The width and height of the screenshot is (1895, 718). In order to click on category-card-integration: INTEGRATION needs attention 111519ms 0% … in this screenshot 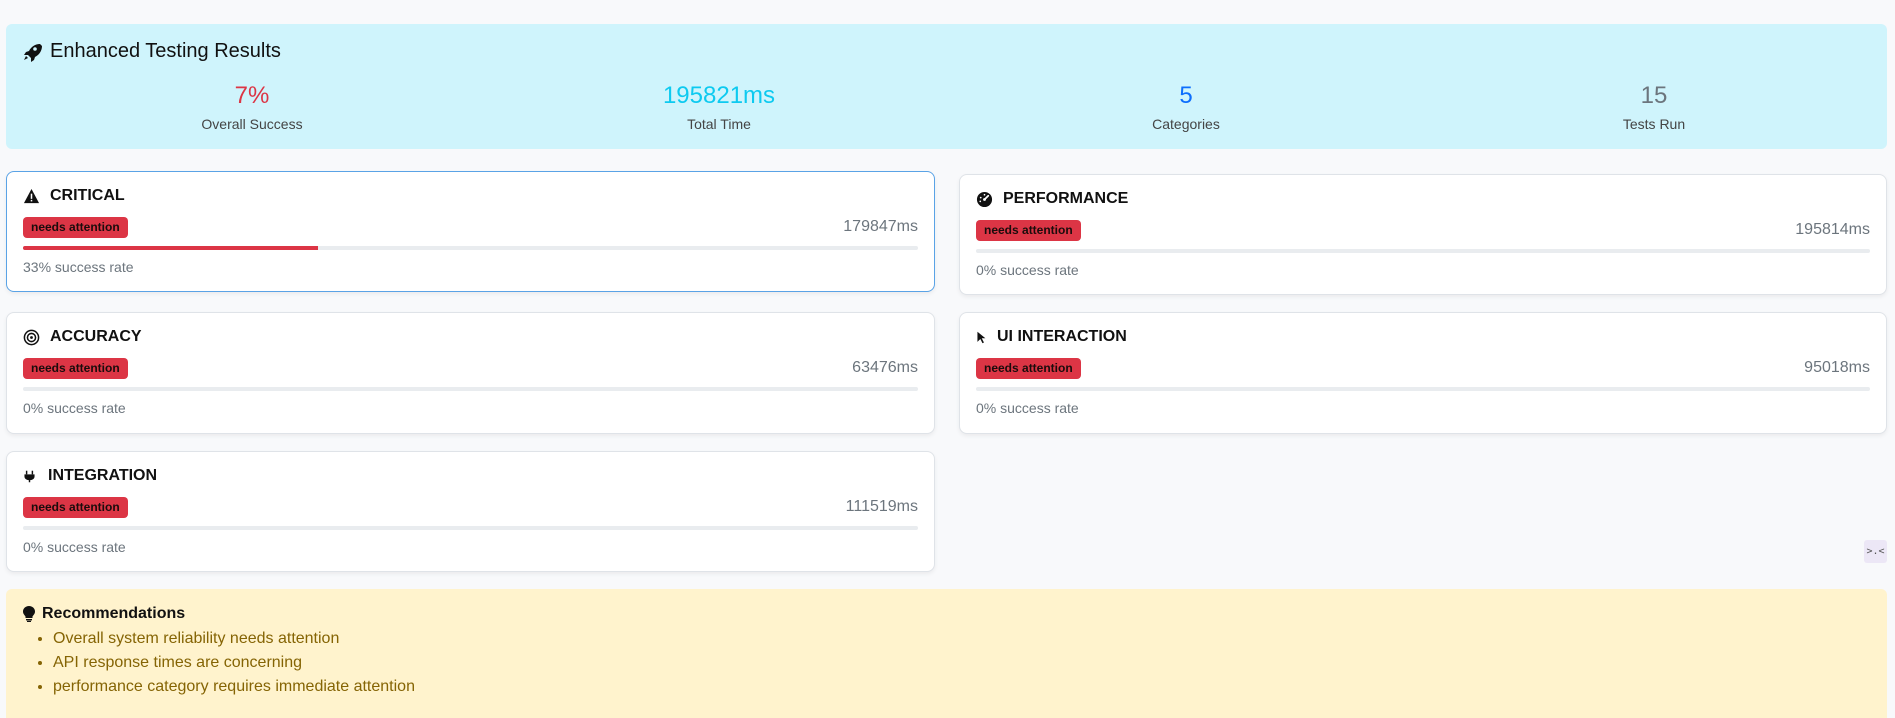, I will do `click(470, 511)`.